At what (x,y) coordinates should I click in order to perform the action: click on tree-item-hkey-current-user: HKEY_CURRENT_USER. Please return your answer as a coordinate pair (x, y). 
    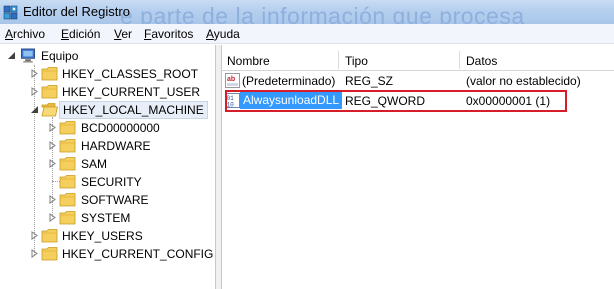
    Looking at the image, I should click on (108, 92).